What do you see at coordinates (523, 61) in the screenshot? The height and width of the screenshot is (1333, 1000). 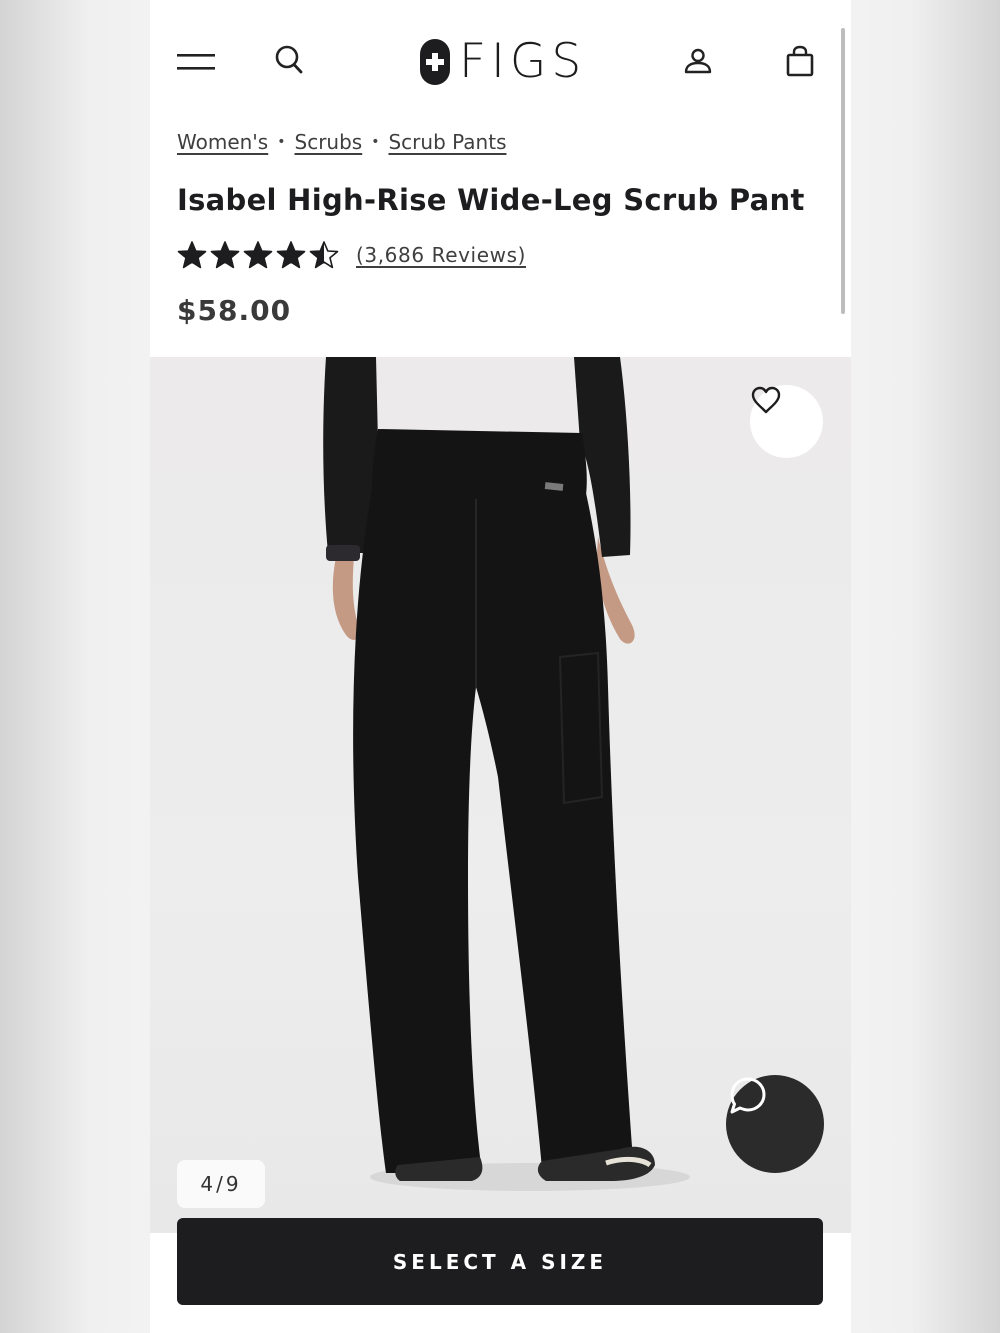 I see `logo-text: FIGS` at bounding box center [523, 61].